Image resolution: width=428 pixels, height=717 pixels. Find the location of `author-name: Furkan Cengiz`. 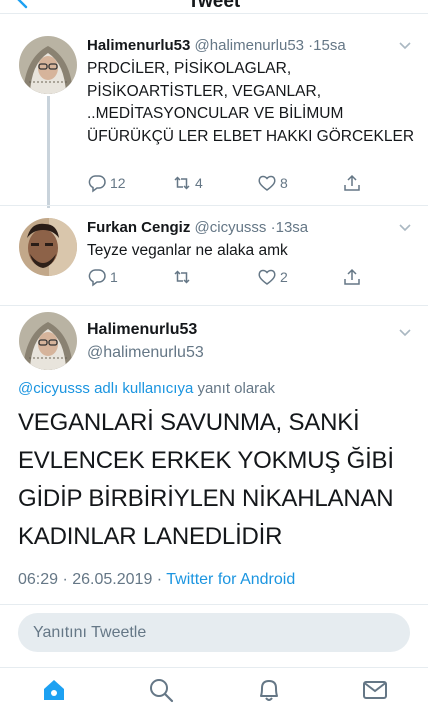

author-name: Furkan Cengiz is located at coordinates (138, 227).